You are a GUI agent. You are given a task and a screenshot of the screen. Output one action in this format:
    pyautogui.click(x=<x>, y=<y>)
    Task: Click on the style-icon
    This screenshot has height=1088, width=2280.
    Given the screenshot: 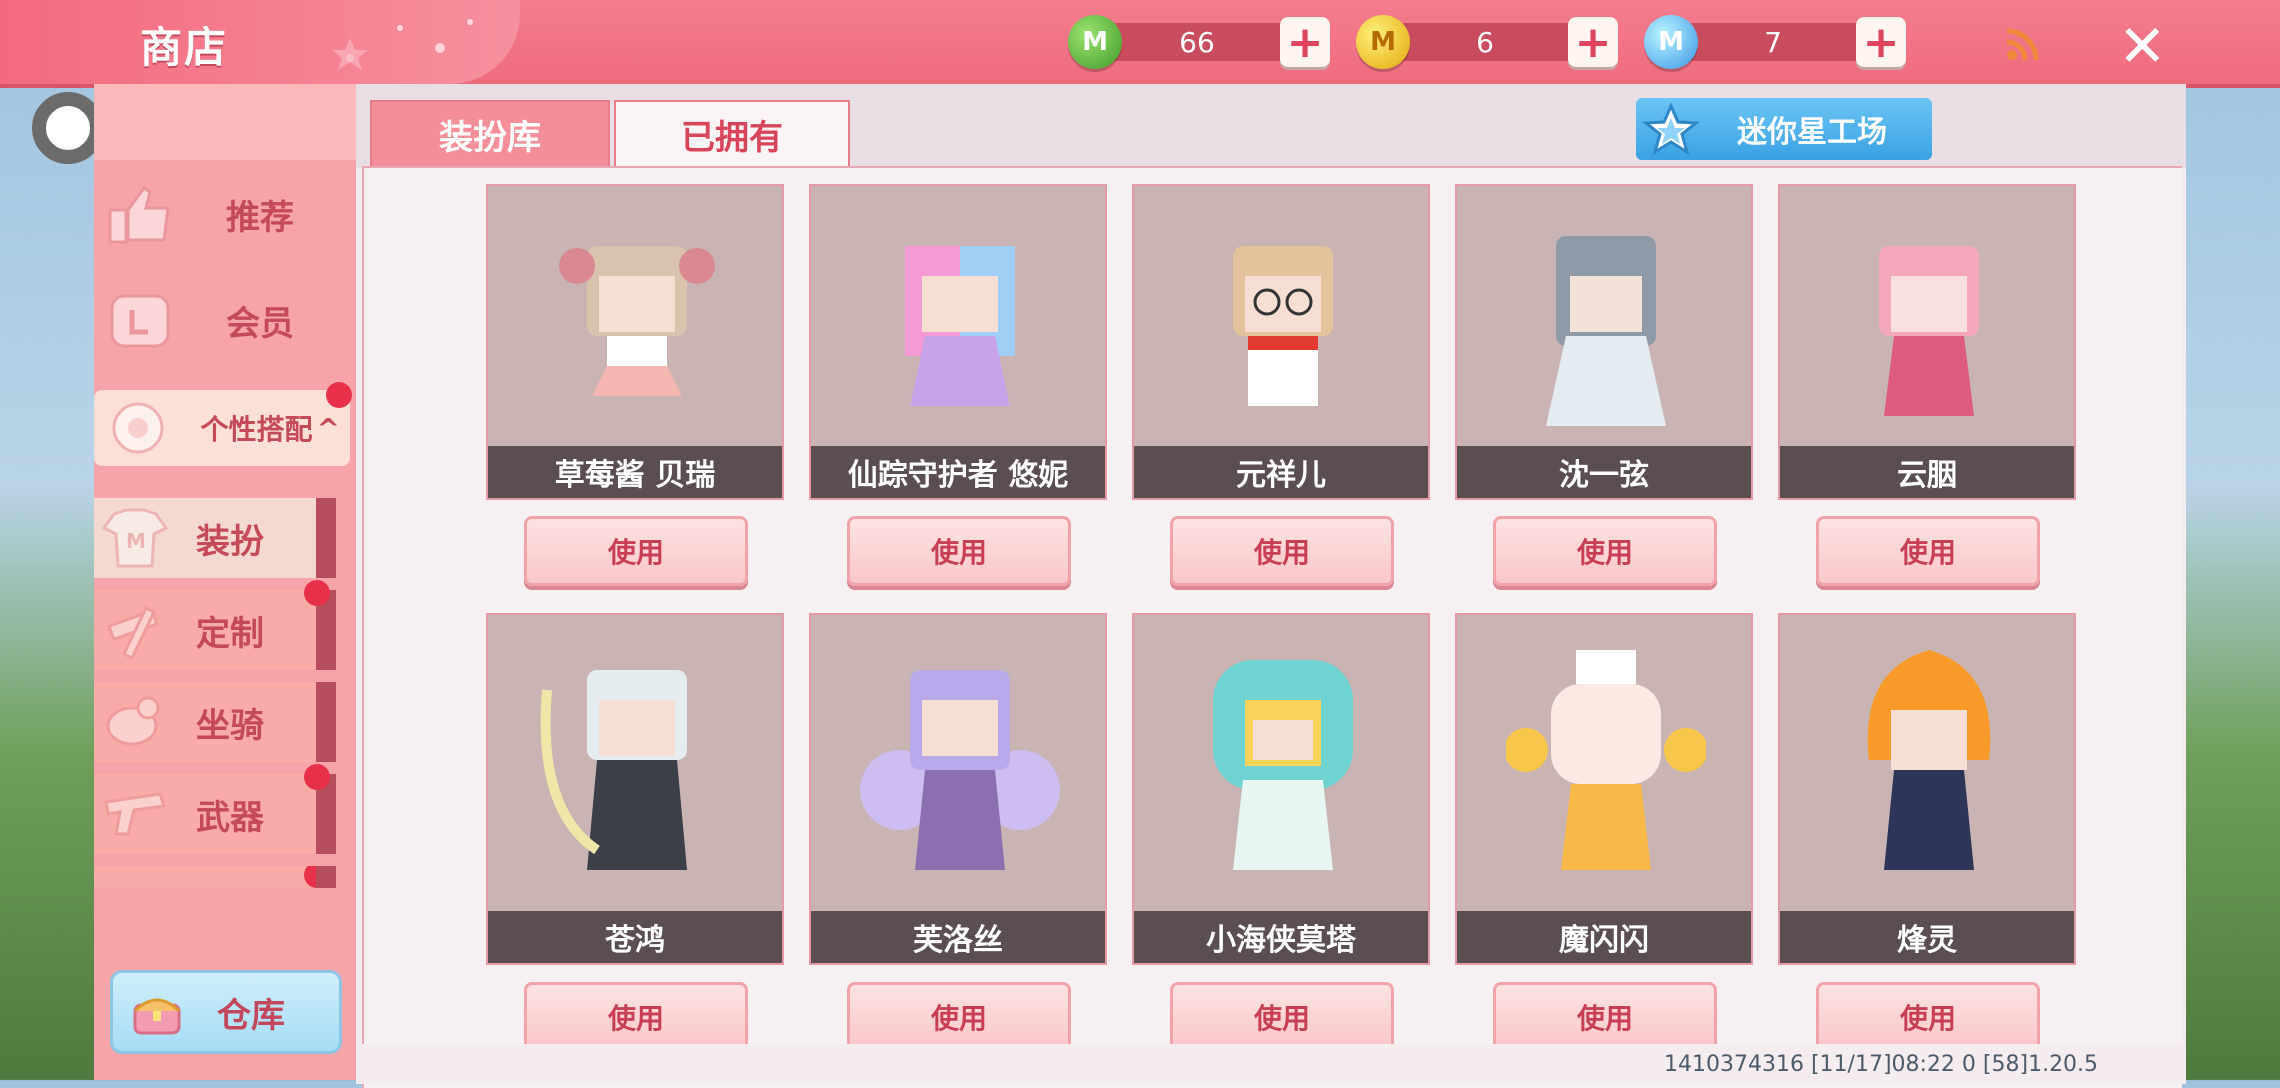 What is the action you would take?
    pyautogui.click(x=138, y=428)
    